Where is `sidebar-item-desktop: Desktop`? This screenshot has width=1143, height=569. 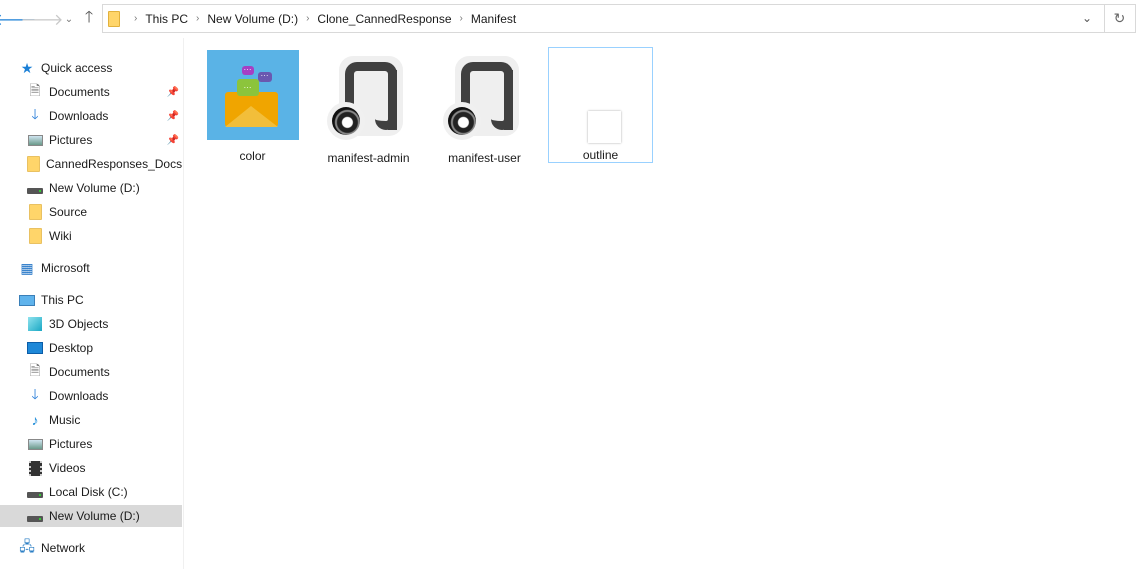 sidebar-item-desktop: Desktop is located at coordinates (91, 348).